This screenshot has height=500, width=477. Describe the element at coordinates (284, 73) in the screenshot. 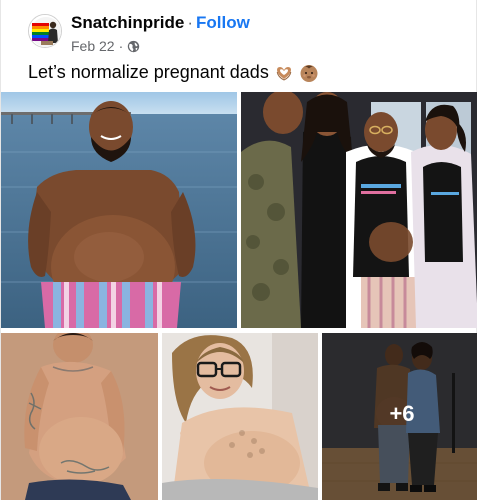

I see `heart-hands-emoji` at that location.